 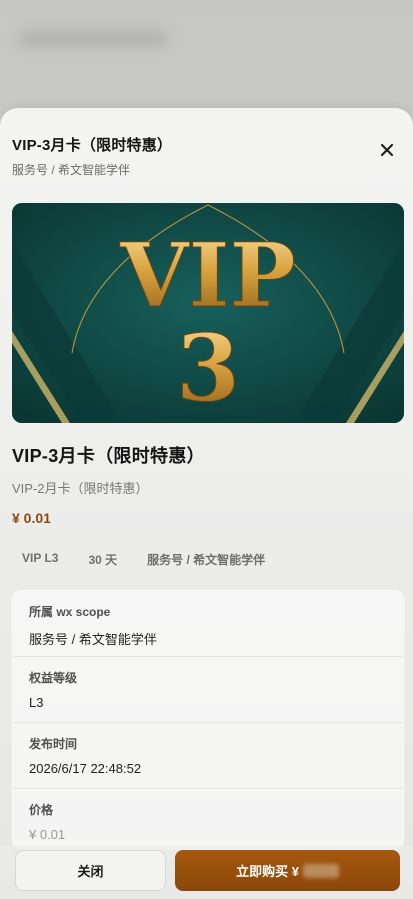 I want to click on close-sheet-button: 关闭, so click(x=90, y=870).